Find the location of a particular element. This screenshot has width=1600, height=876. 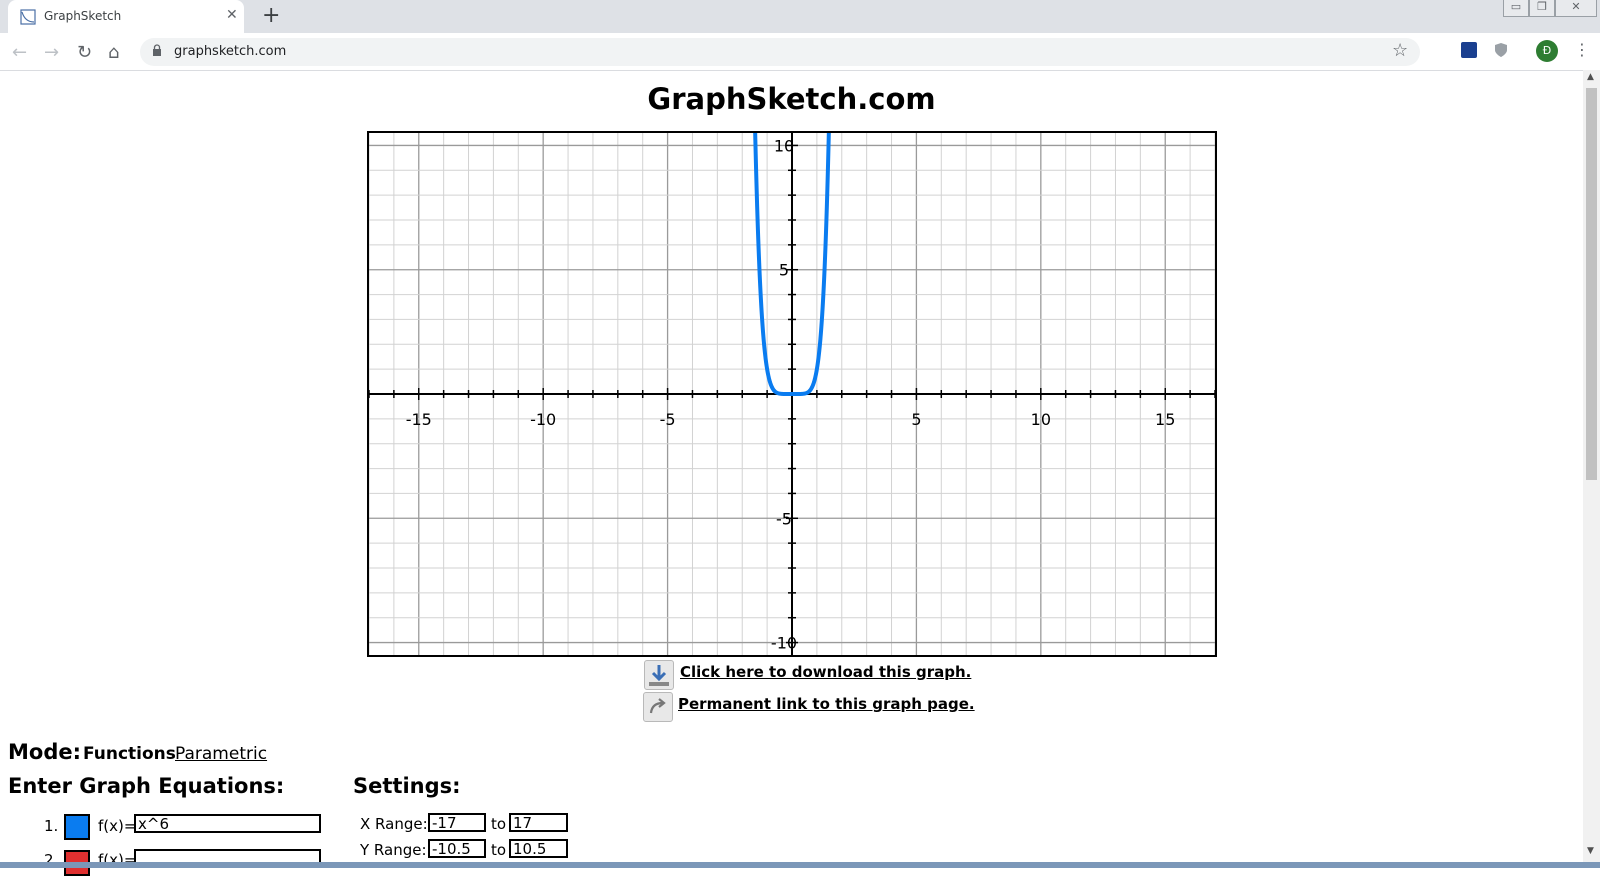

download-arrow-icon is located at coordinates (659, 675).